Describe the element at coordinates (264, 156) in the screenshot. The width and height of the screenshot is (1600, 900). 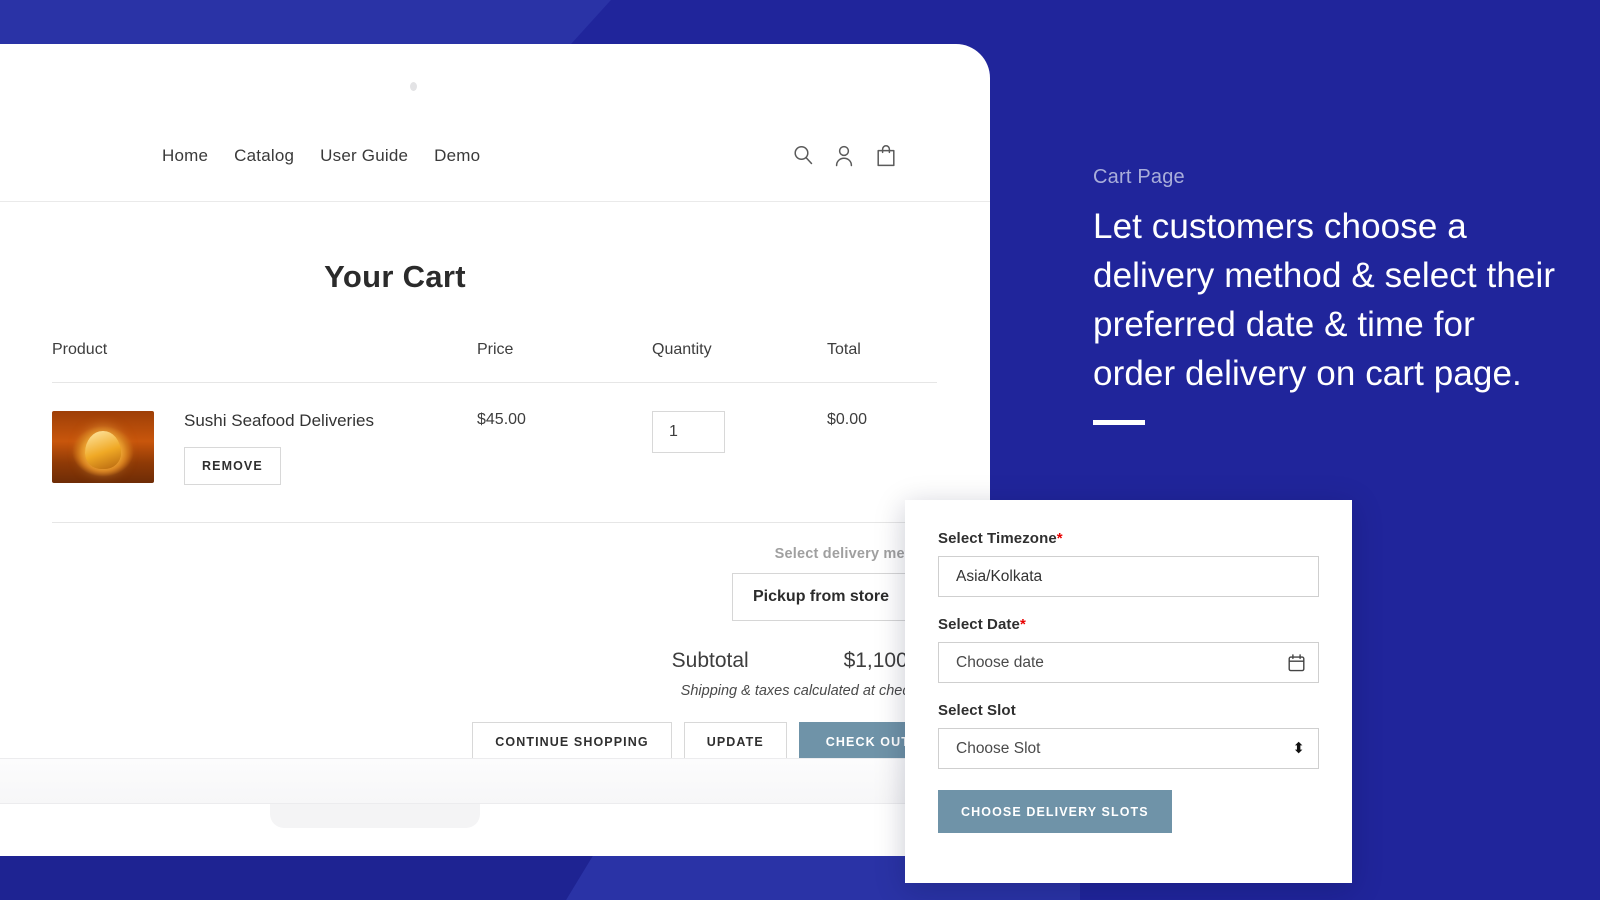
I see `nav-item-catalog: Catalog` at that location.